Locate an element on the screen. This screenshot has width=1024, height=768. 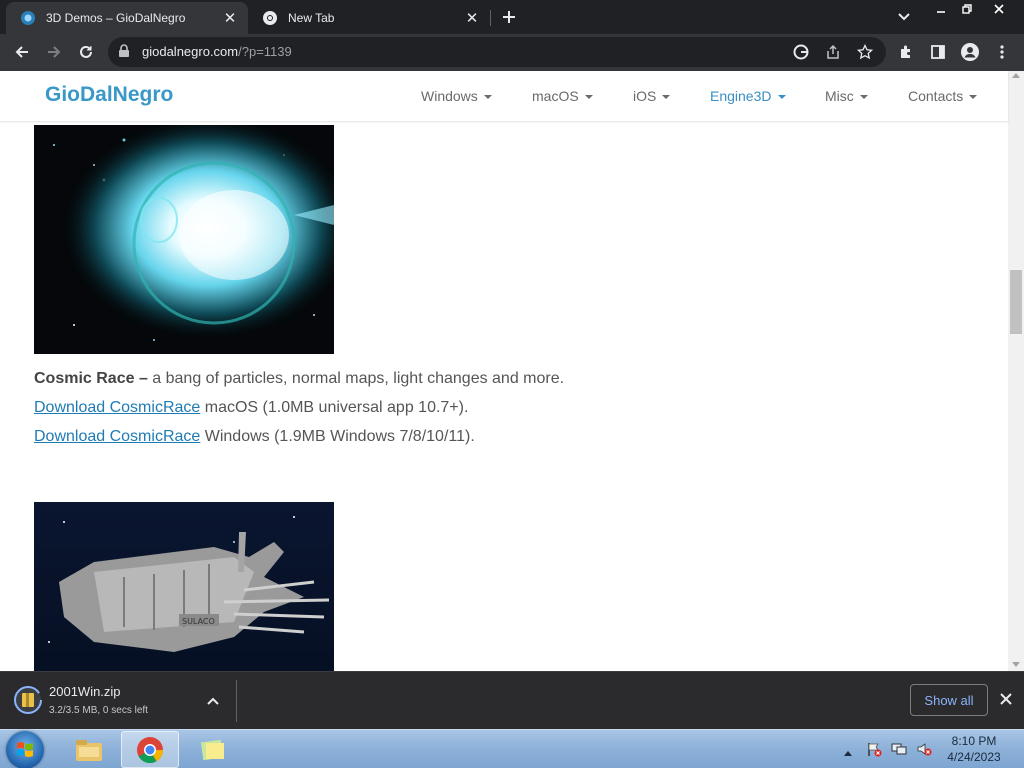
tab-3d-demos: 3D Demos – GioDalNegro ✕ is located at coordinates (127, 18).